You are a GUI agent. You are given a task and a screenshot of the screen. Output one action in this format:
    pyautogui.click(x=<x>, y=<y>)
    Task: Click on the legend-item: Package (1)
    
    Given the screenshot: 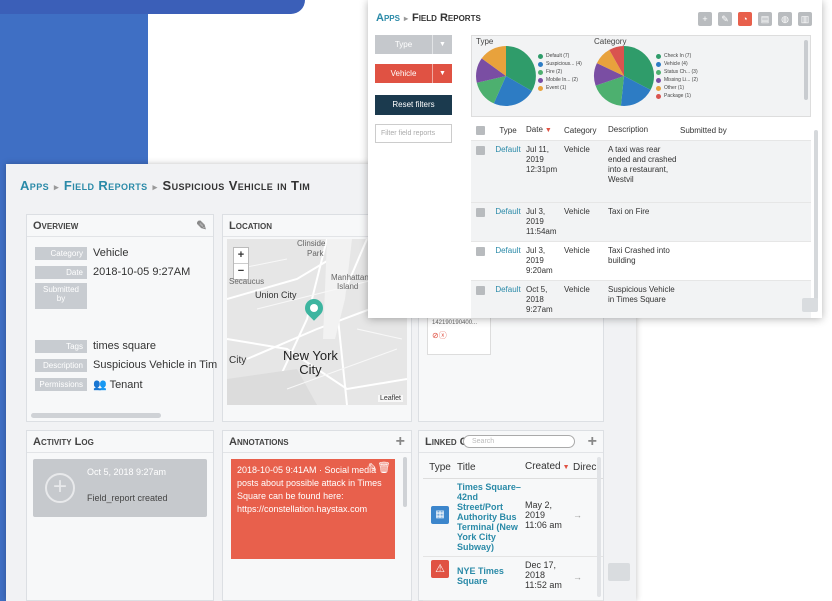 What is the action you would take?
    pyautogui.click(x=677, y=96)
    